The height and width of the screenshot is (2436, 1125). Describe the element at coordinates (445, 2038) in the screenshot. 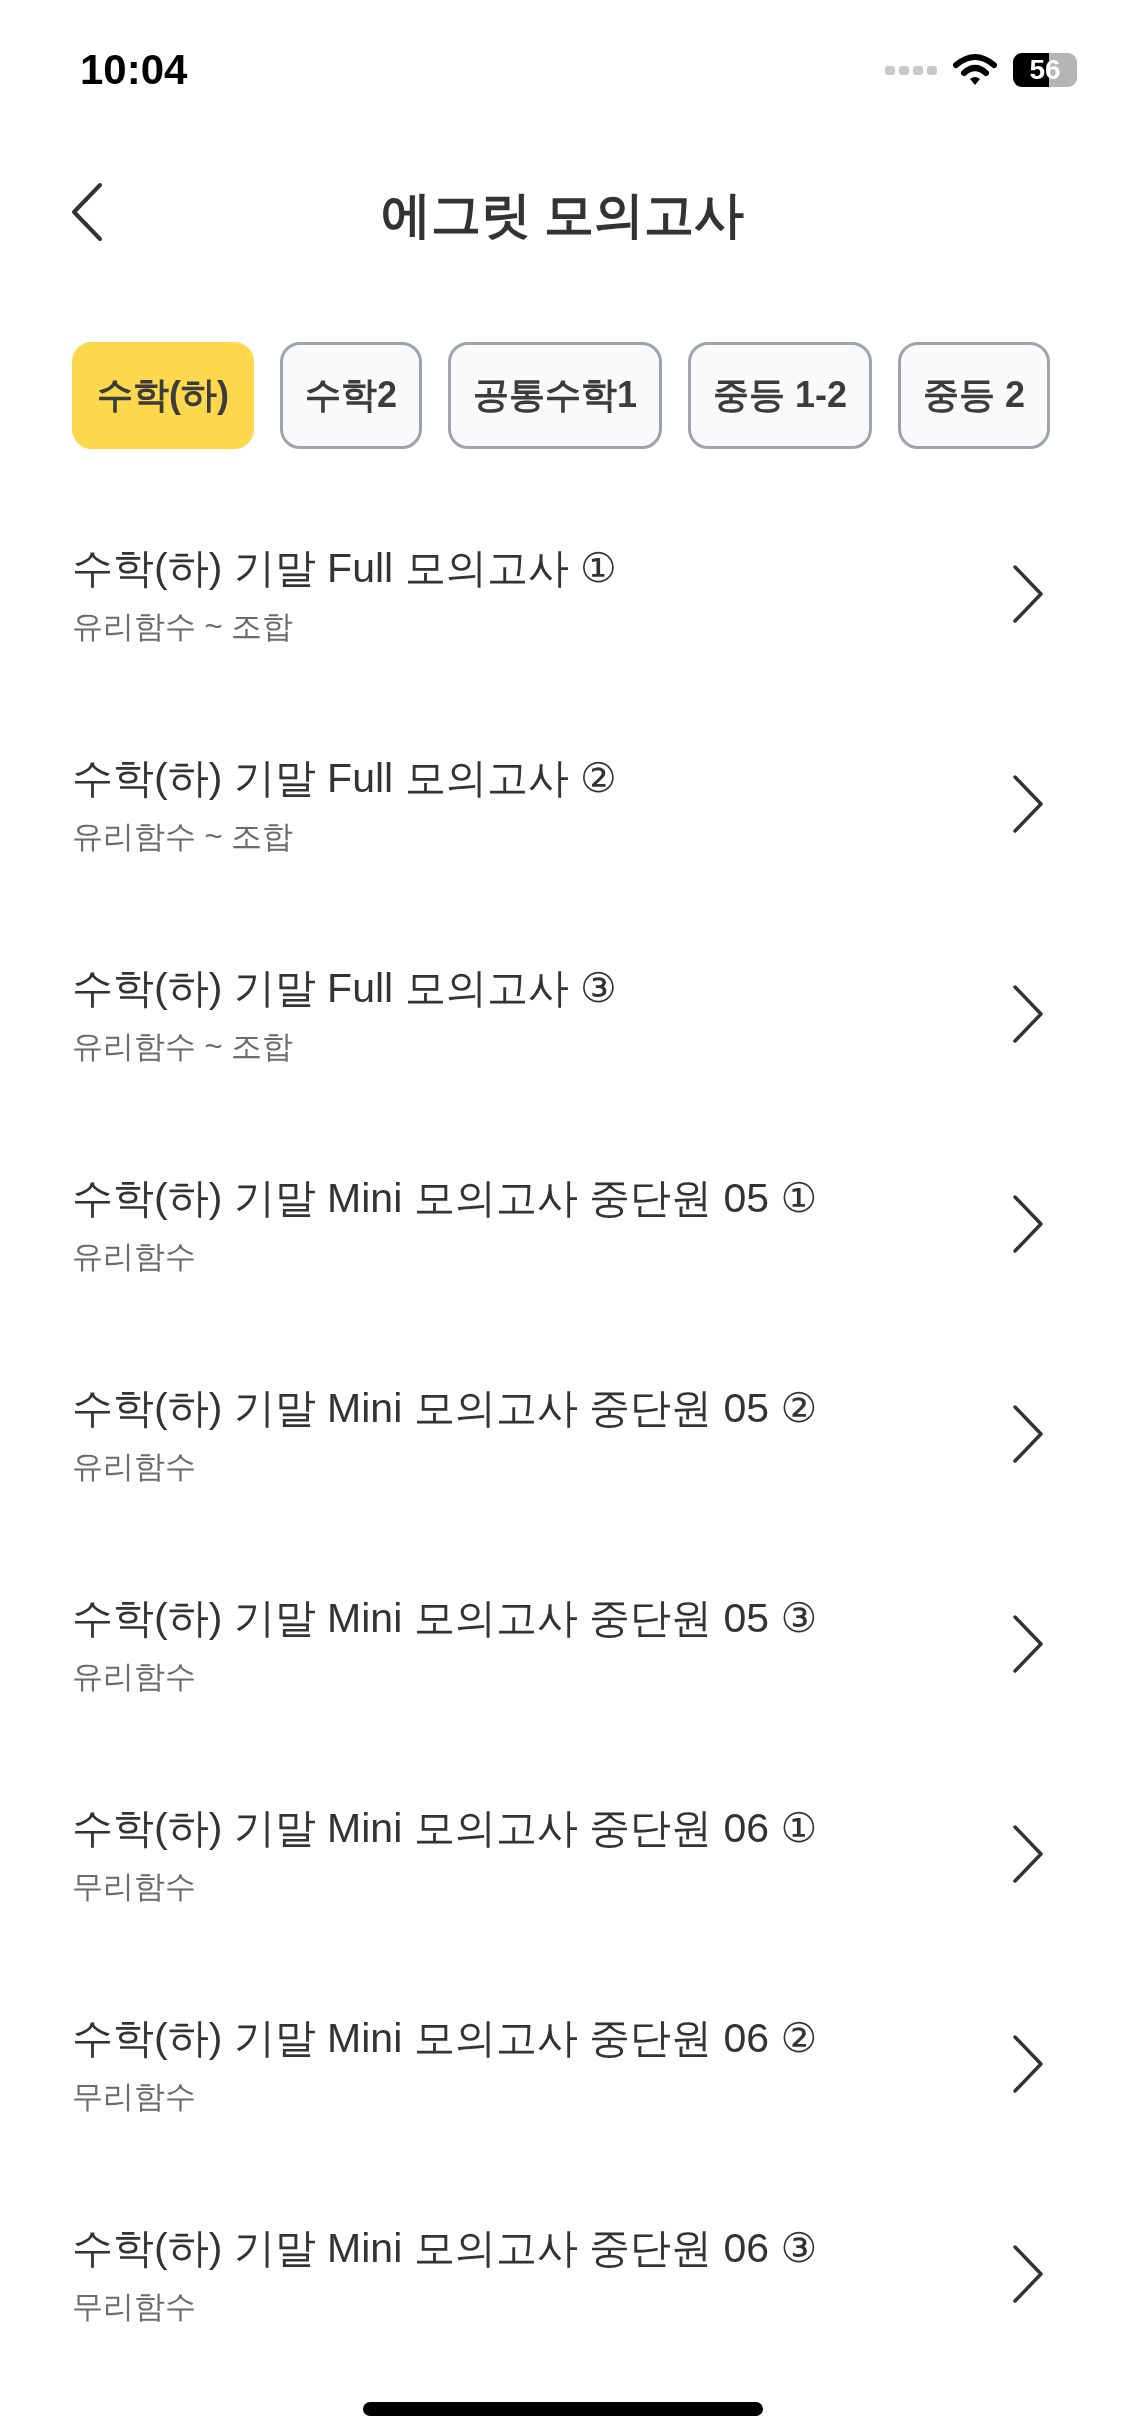

I see `exam-title: 수학(하) 기말 Mini 모의고사 중단원 06 ②` at that location.